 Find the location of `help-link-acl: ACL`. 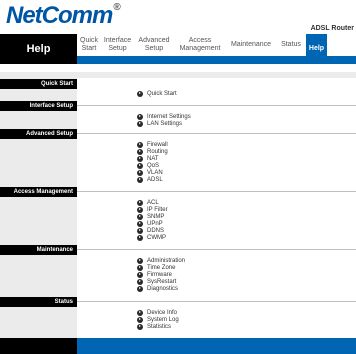

help-link-acl: ACL is located at coordinates (148, 202).